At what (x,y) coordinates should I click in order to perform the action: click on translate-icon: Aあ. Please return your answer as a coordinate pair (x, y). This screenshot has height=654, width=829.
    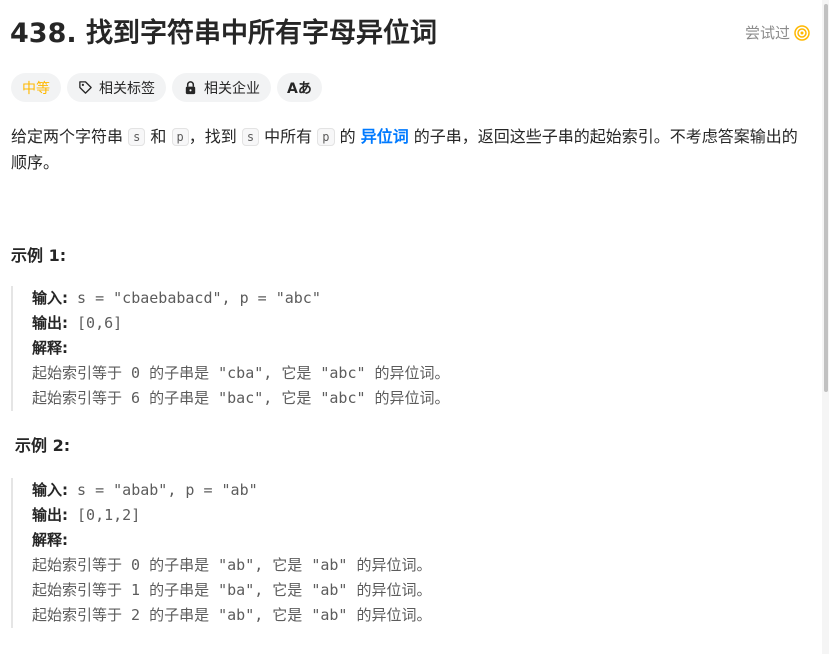
    Looking at the image, I should click on (299, 88).